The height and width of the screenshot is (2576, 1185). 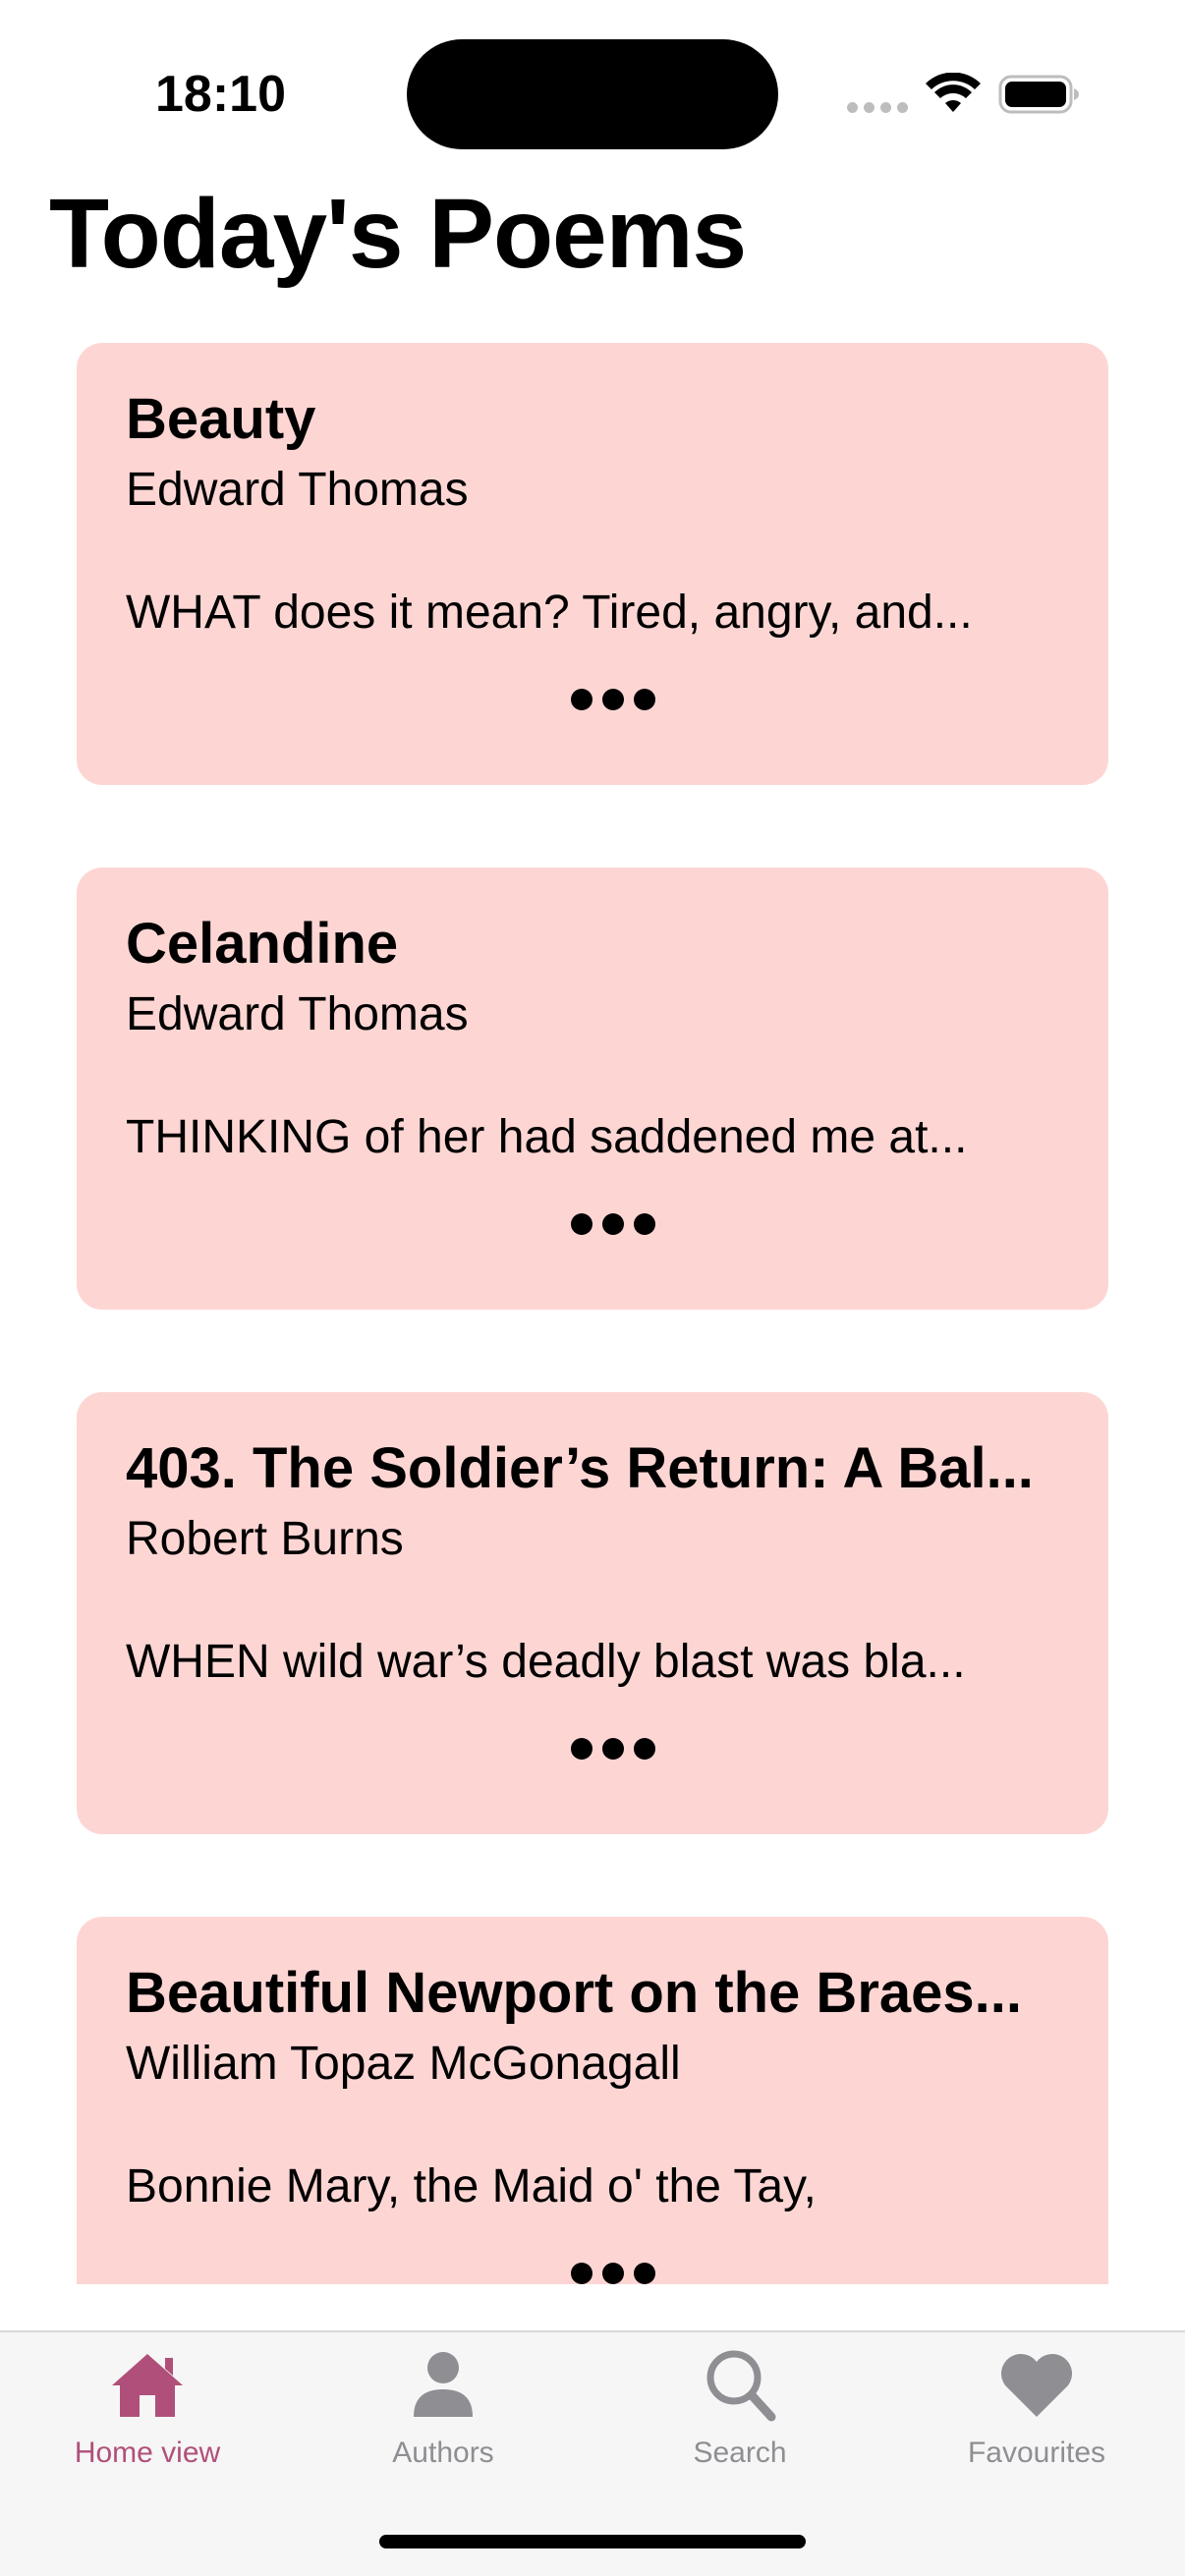 I want to click on home-indicator, so click(x=592, y=2541).